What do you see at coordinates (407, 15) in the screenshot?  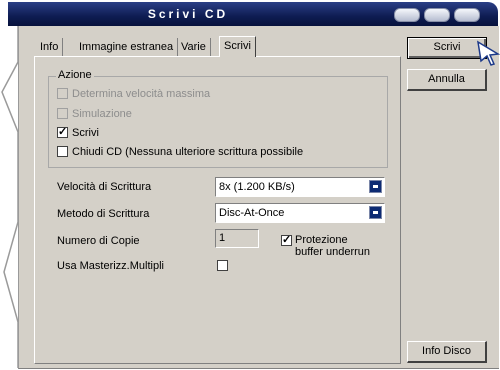 I see `minimize-button` at bounding box center [407, 15].